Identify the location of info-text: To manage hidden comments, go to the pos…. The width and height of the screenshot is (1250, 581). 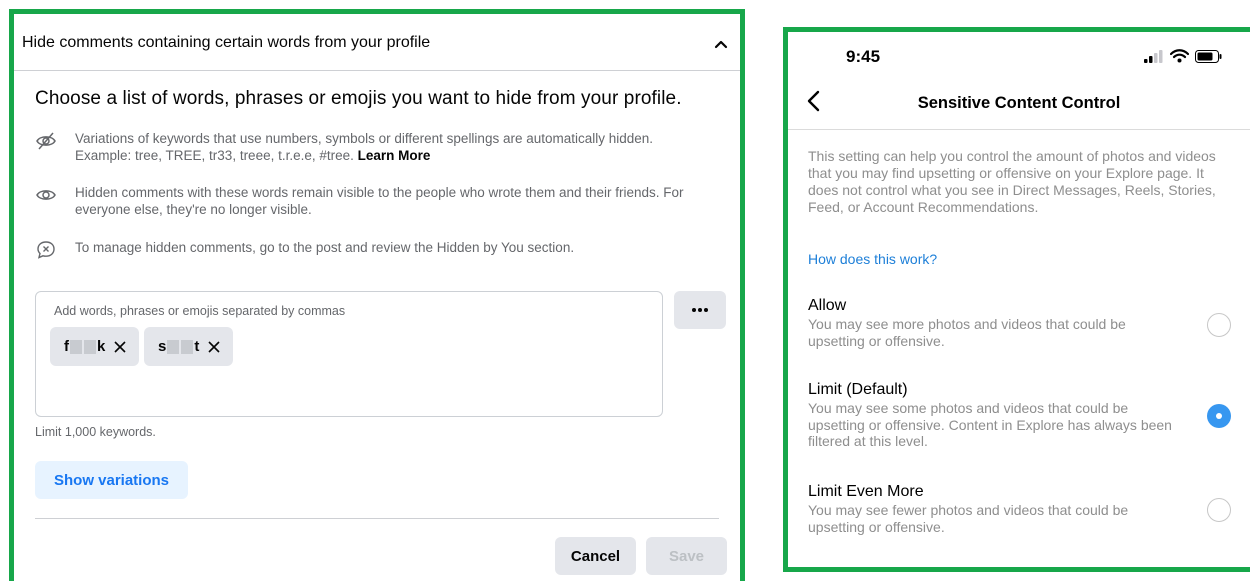
(325, 247).